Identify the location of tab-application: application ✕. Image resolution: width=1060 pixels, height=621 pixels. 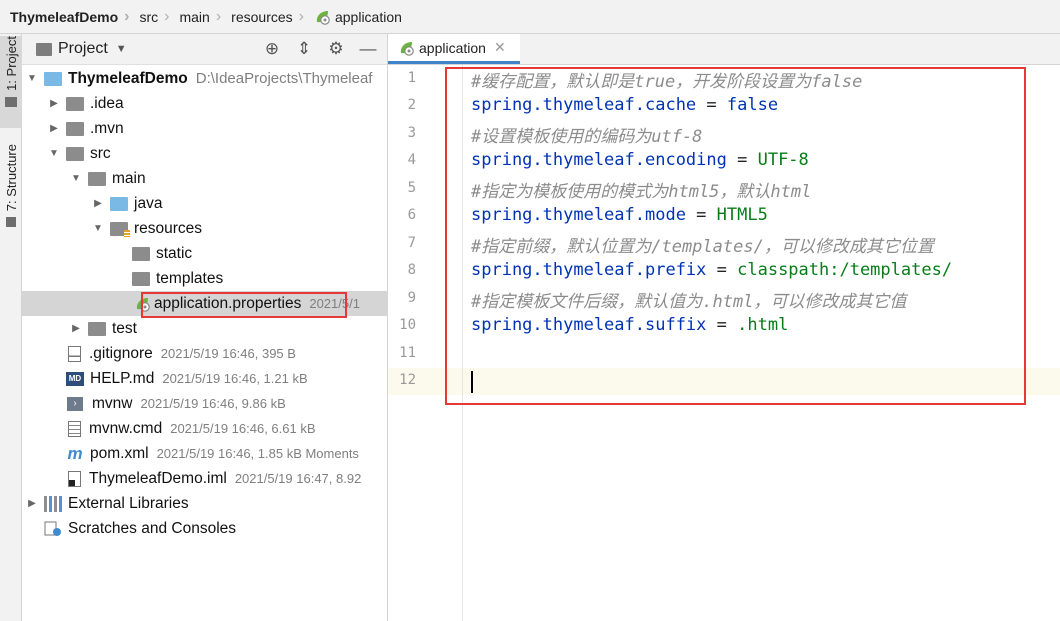
(454, 49).